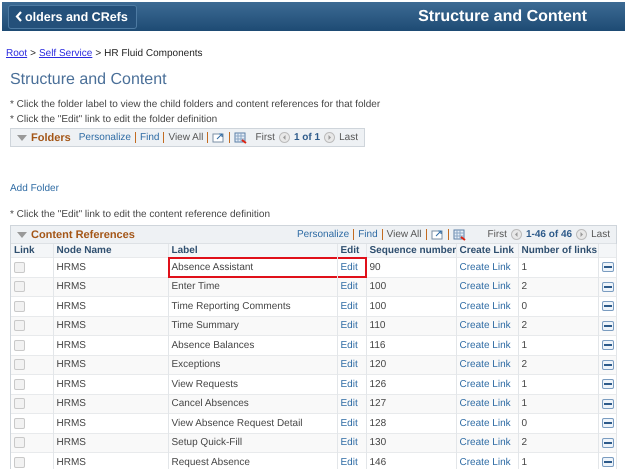 The width and height of the screenshot is (628, 469). I want to click on table-cell: 126, so click(411, 384).